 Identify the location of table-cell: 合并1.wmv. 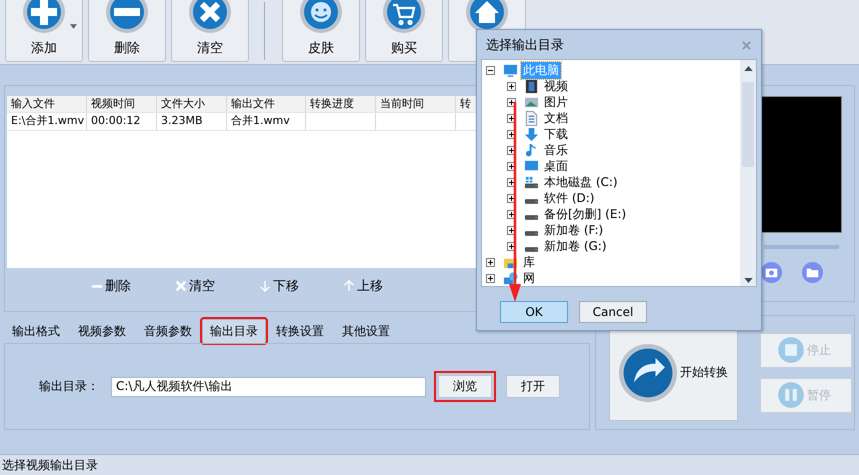
(266, 121).